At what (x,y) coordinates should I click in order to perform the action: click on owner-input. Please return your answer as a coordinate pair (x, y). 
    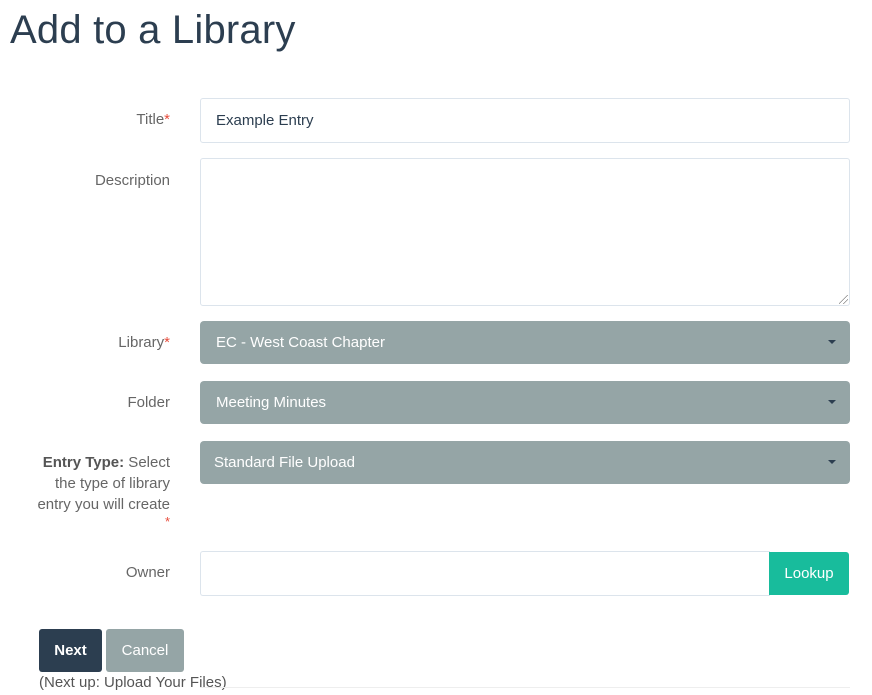
    Looking at the image, I should click on (485, 573).